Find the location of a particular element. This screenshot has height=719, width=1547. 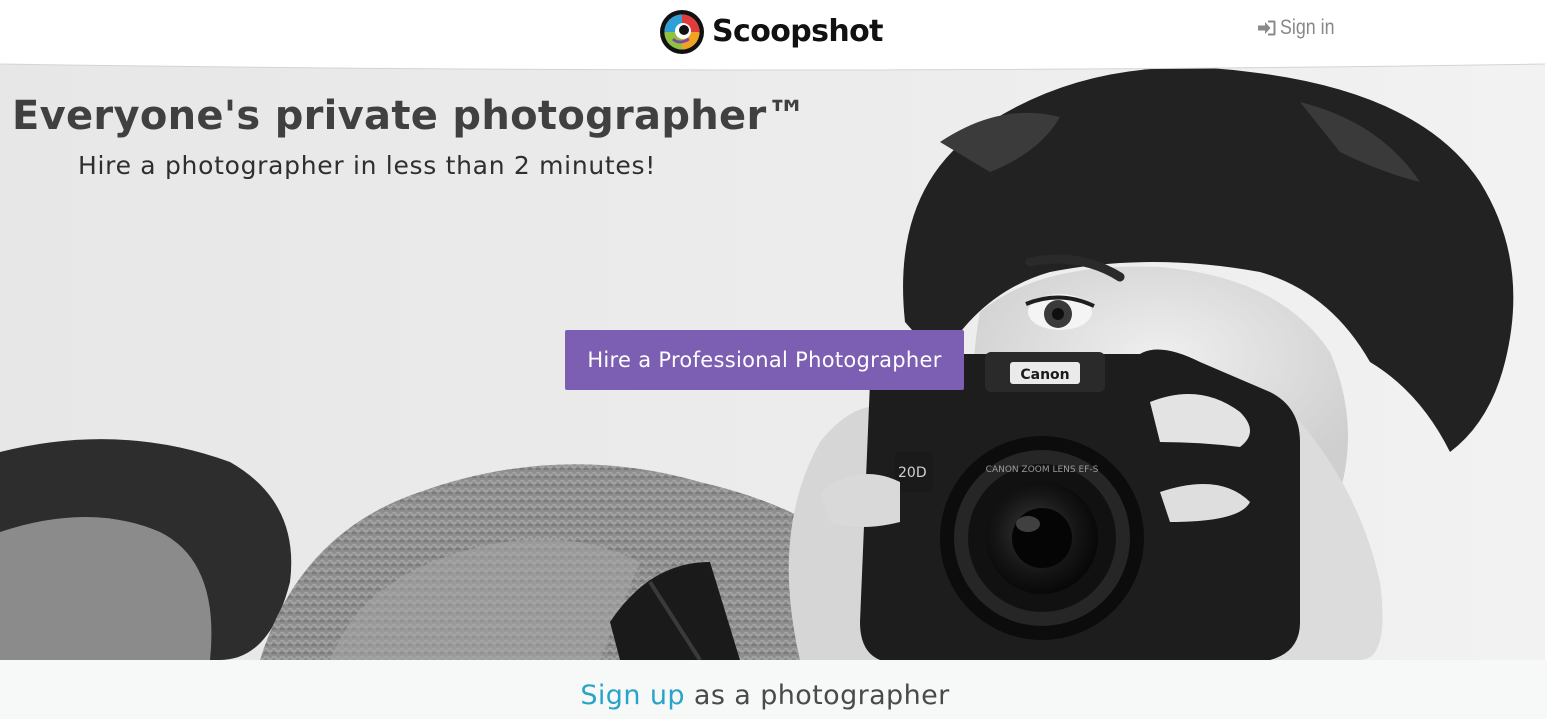

hero-title: Everyone's private photographer™ is located at coordinates (409, 116).